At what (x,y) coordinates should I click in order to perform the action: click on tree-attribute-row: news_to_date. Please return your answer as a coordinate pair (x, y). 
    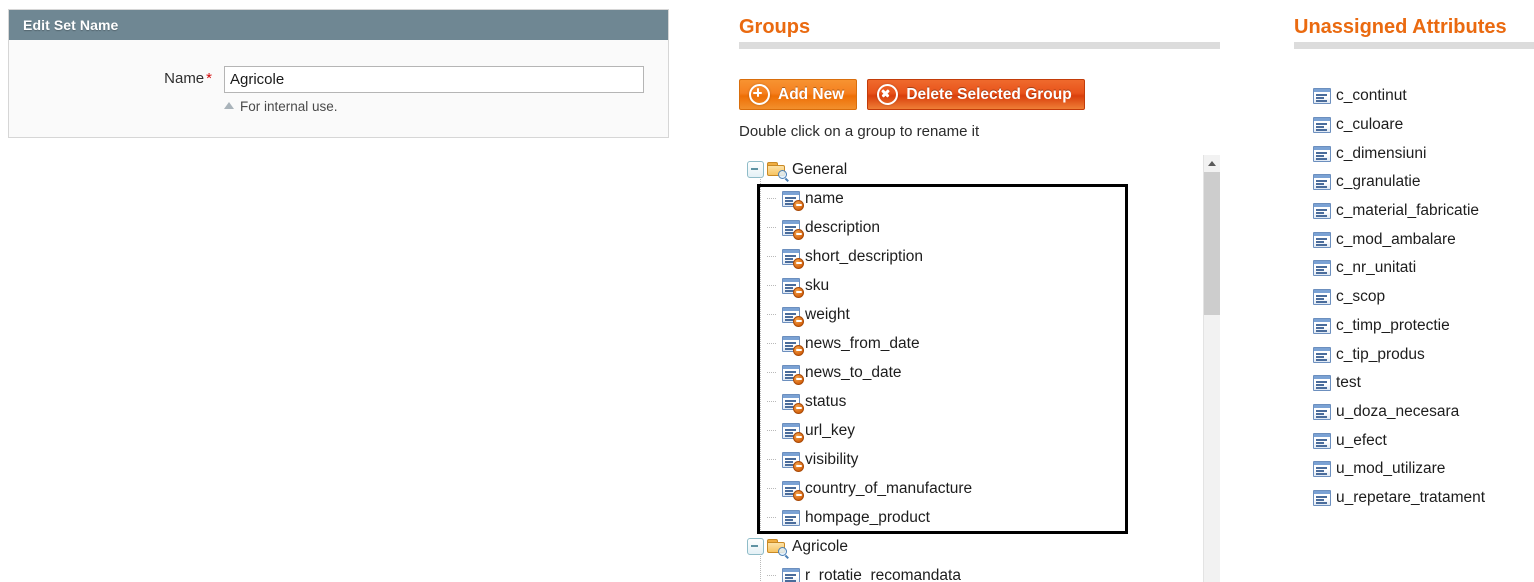
    Looking at the image, I should click on (971, 372).